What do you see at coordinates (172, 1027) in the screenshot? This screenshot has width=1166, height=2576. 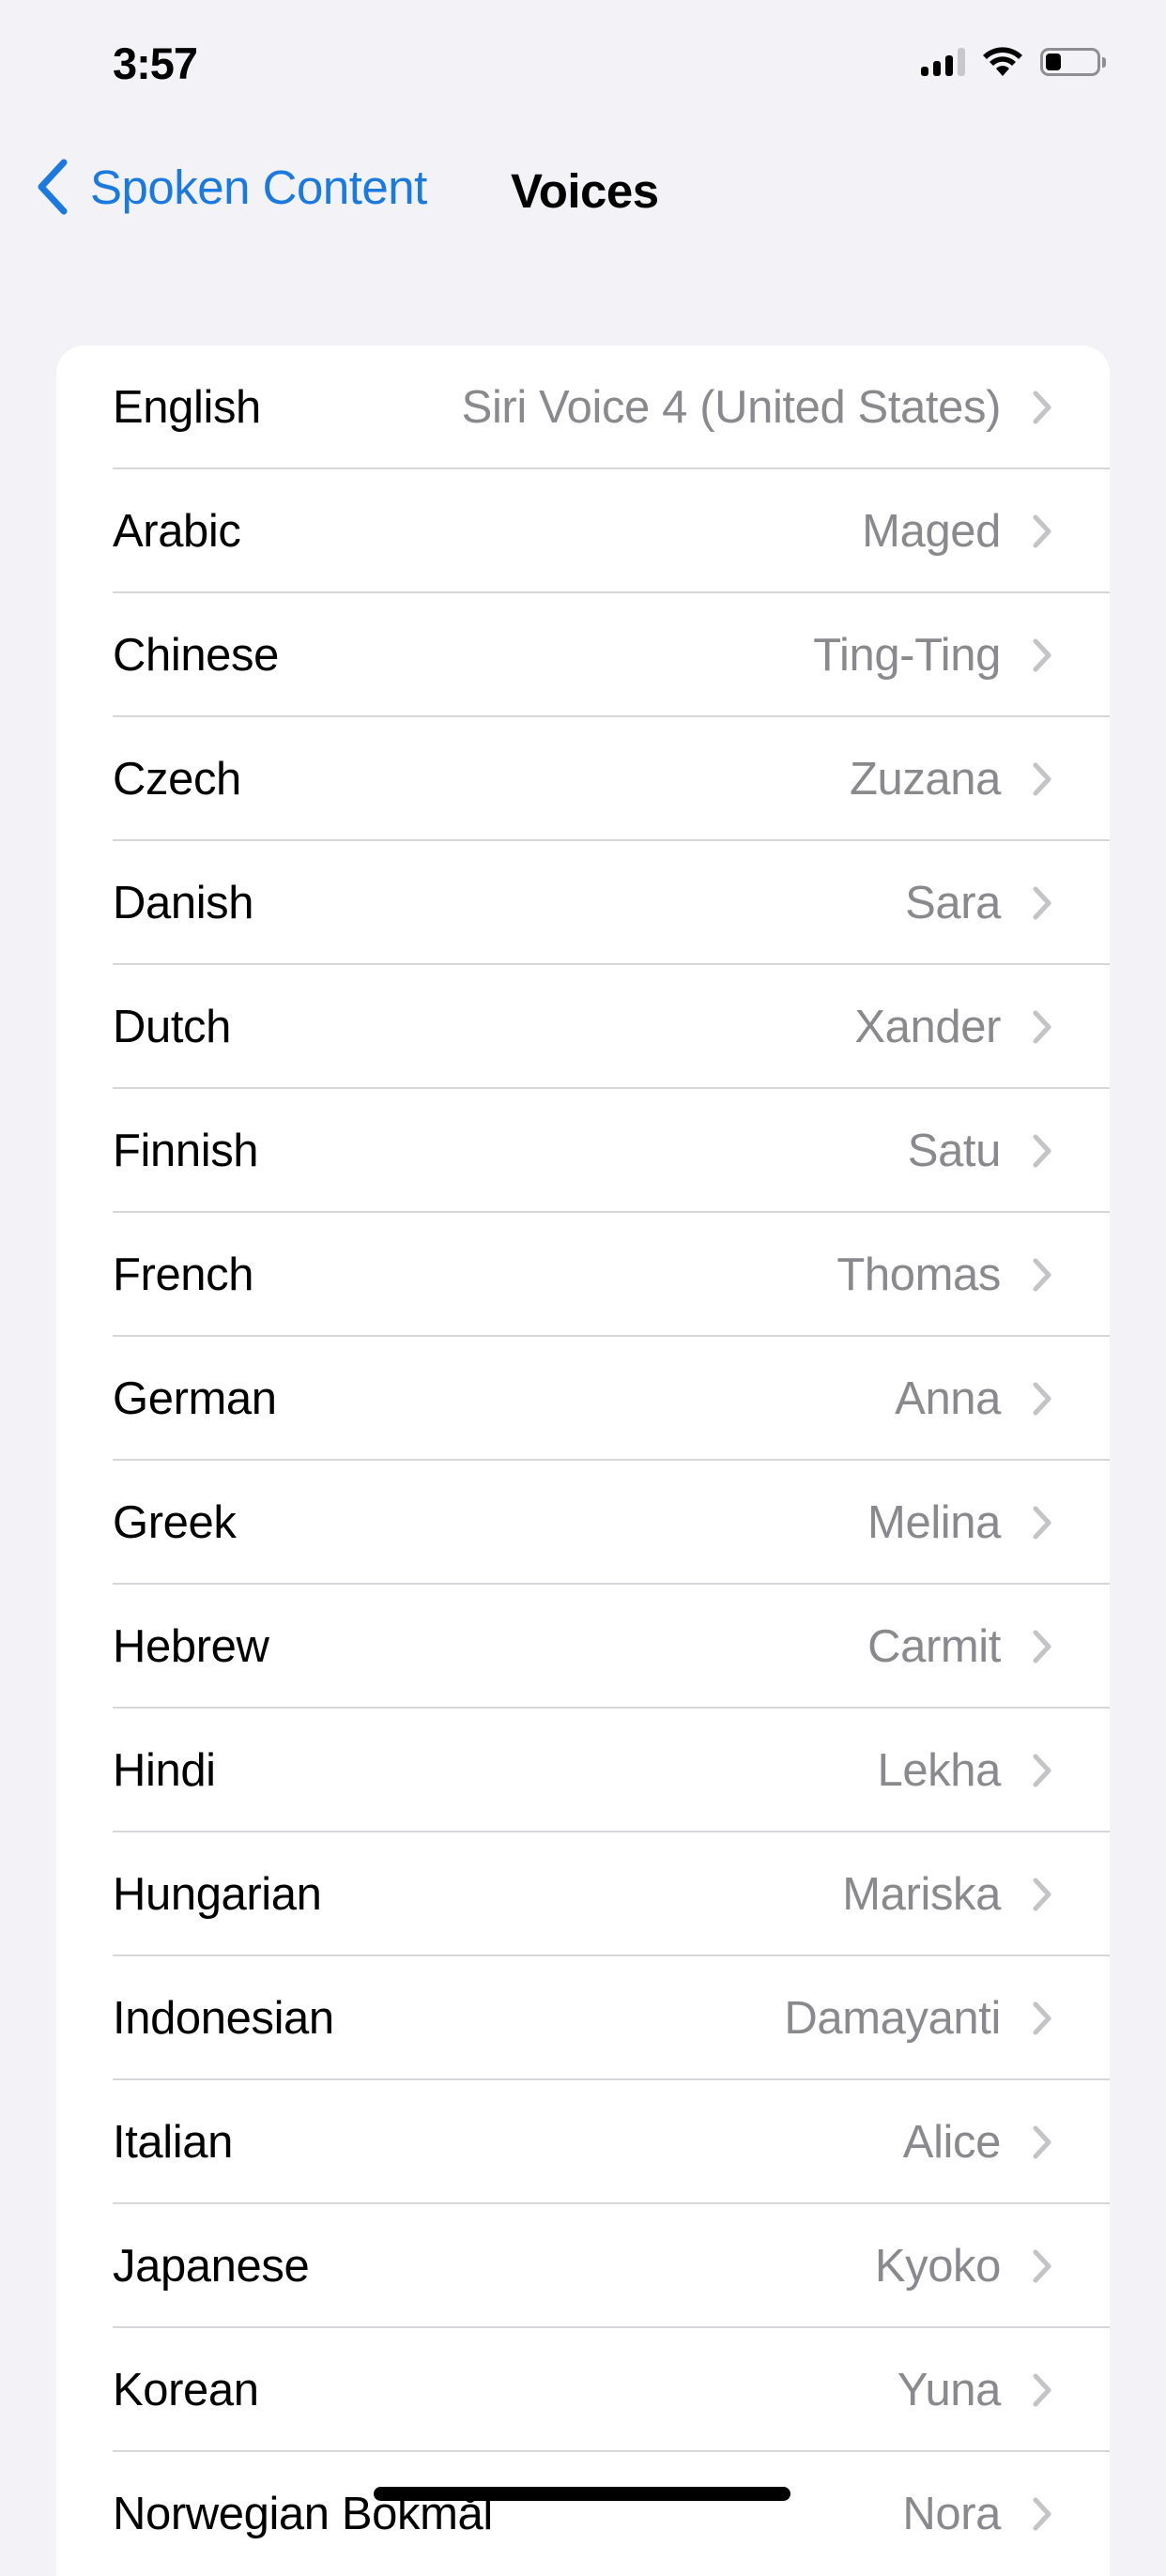 I see `language-label: Dutch` at bounding box center [172, 1027].